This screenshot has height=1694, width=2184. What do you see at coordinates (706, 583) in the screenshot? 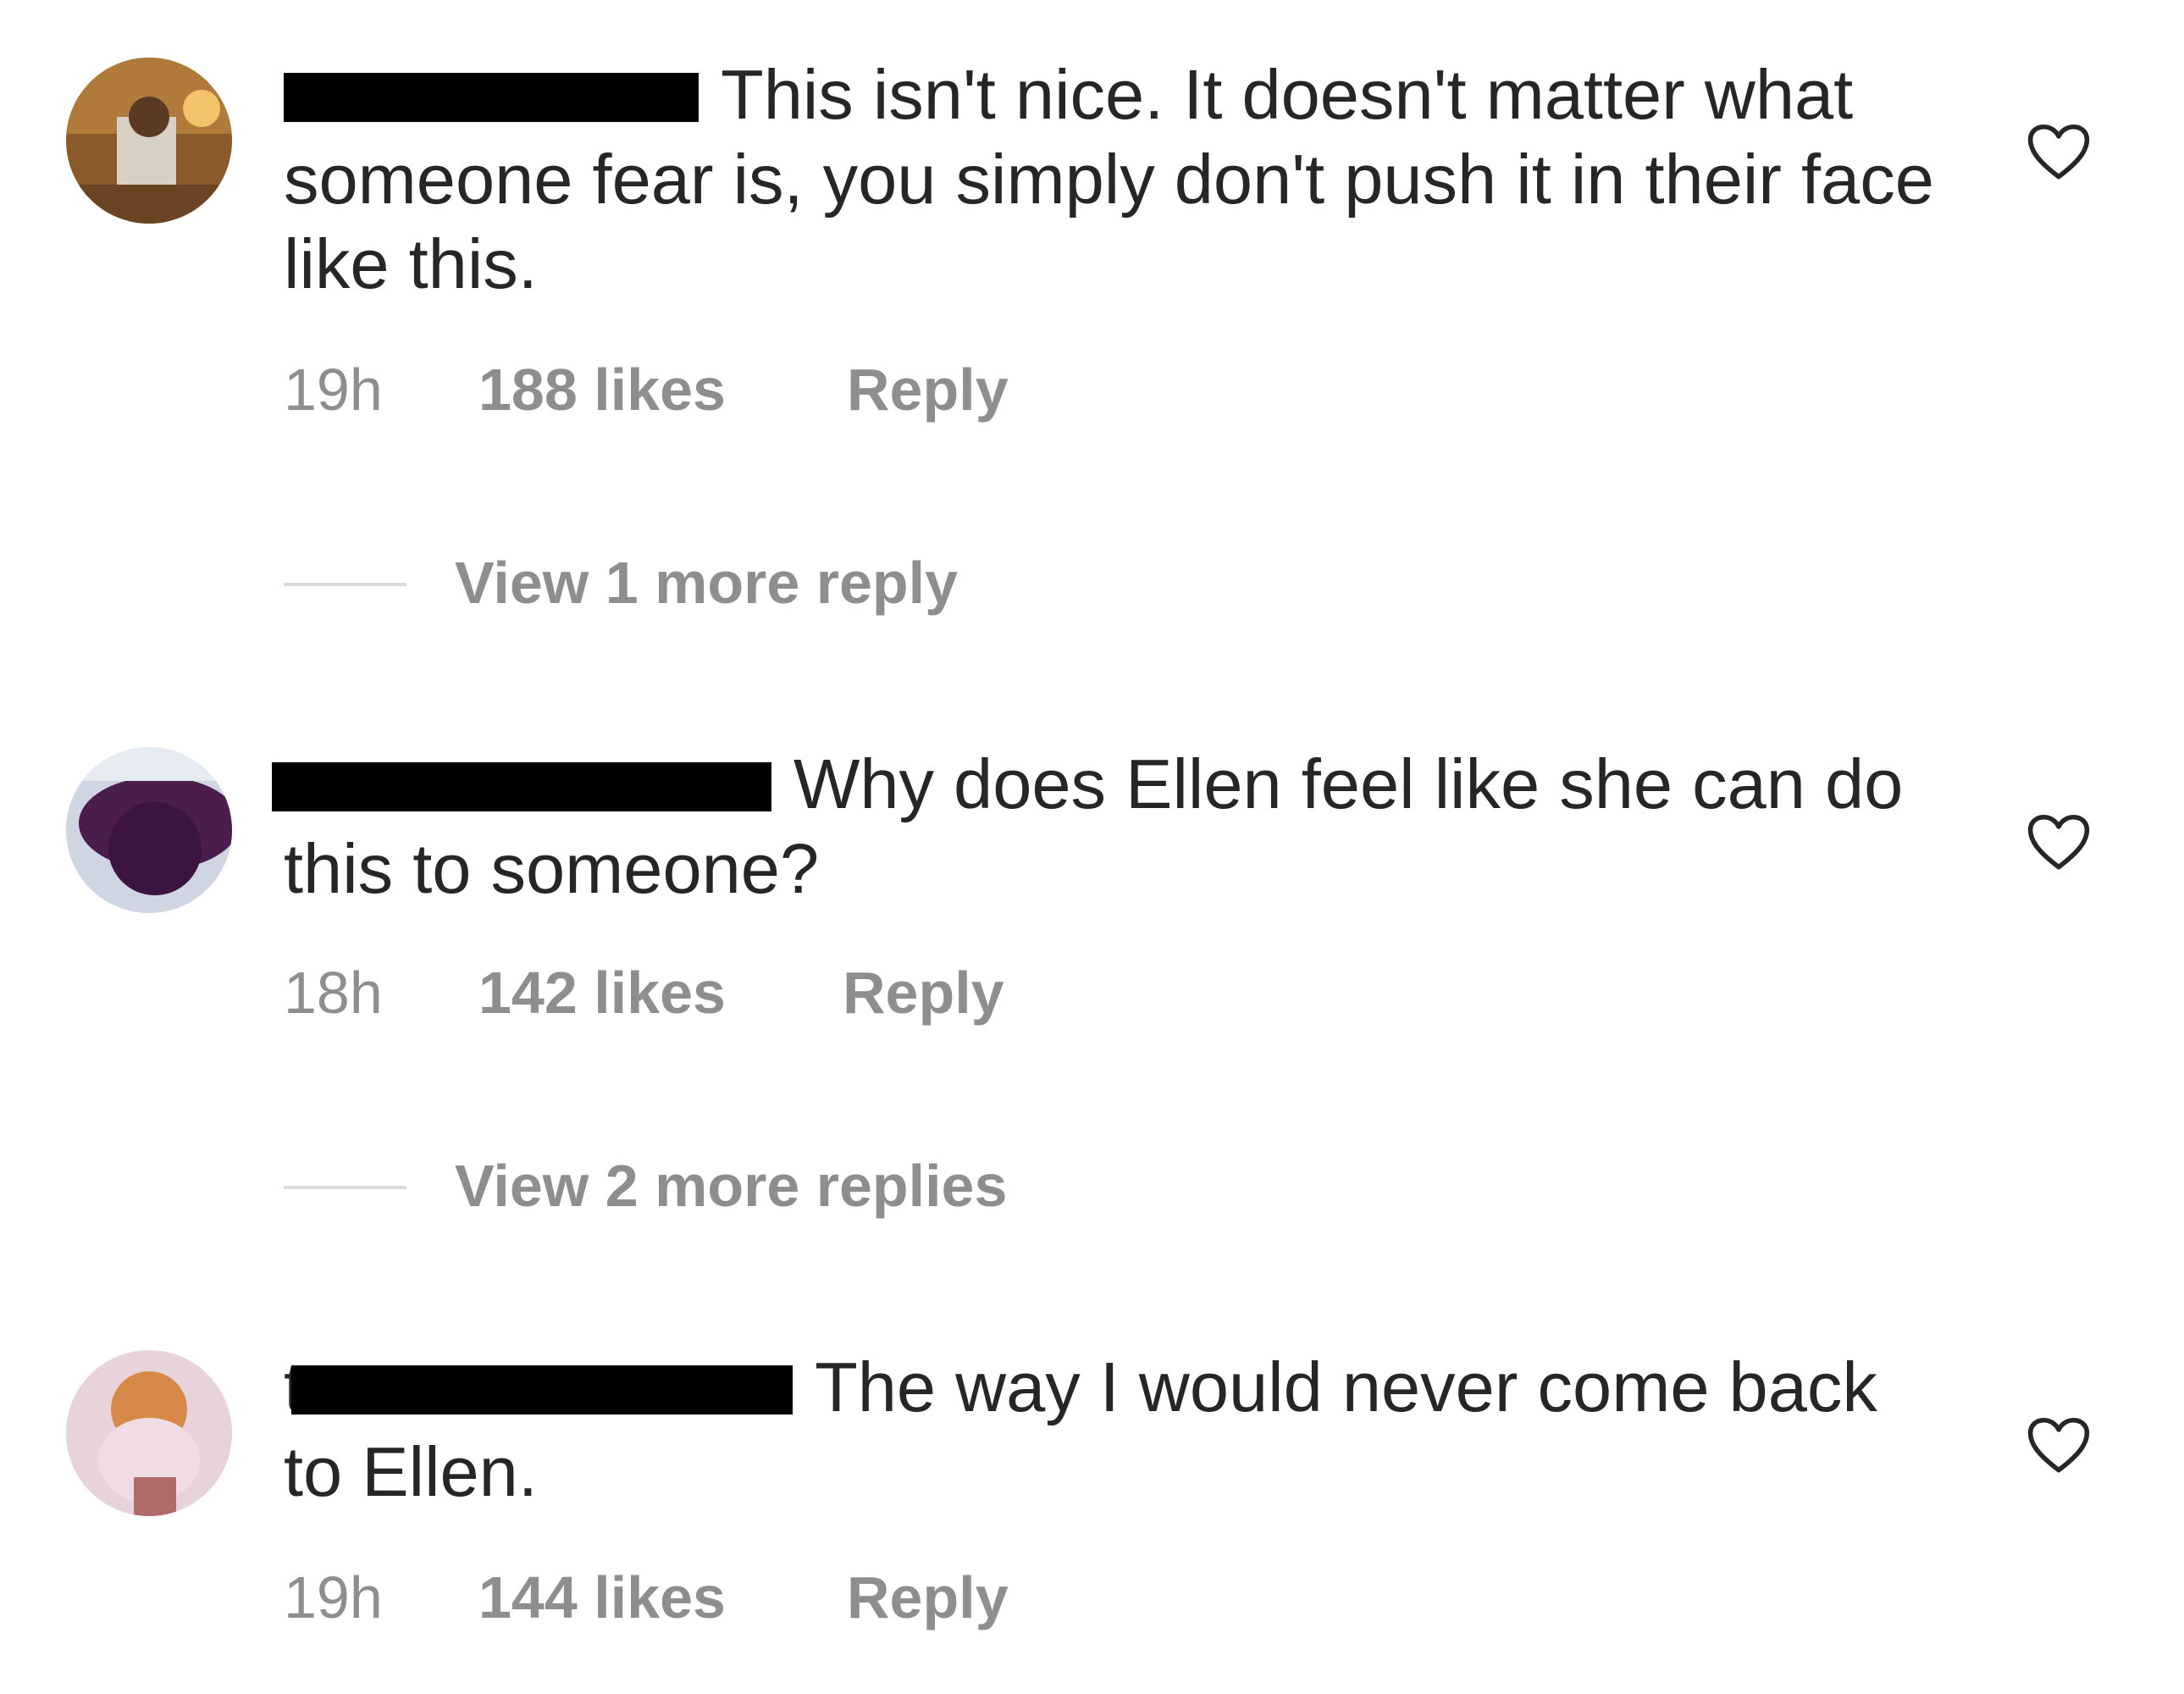
I see `view-more-label: View 1 more reply` at bounding box center [706, 583].